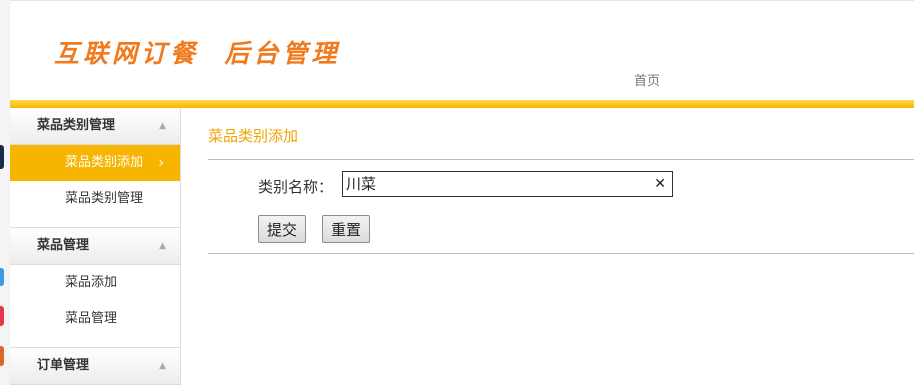 The width and height of the screenshot is (914, 385). I want to click on sidebar-item-manage-dish: 菜品管理, so click(95, 319).